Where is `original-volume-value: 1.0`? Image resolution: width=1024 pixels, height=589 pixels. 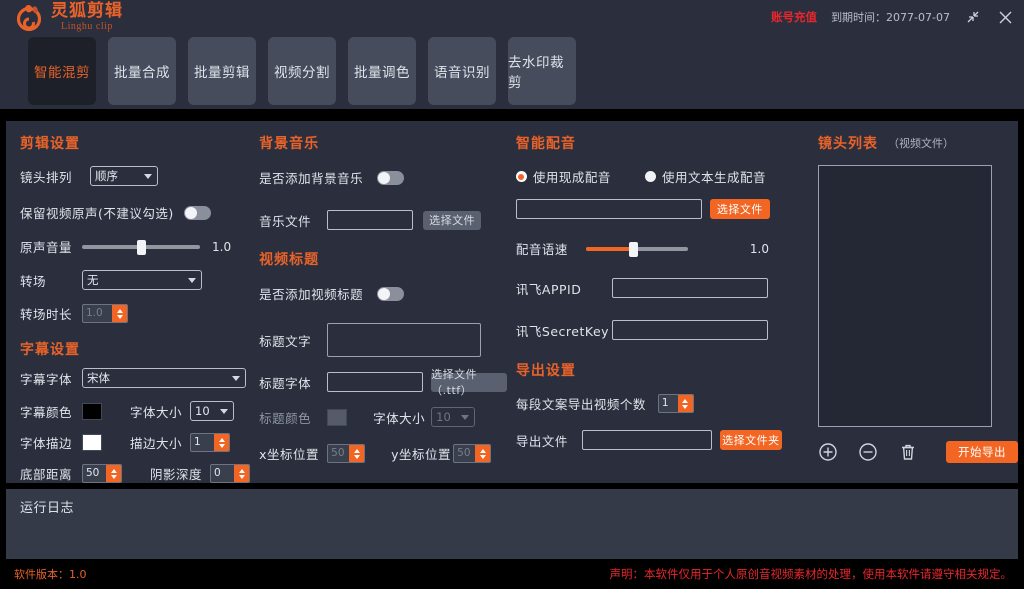 original-volume-value: 1.0 is located at coordinates (222, 246).